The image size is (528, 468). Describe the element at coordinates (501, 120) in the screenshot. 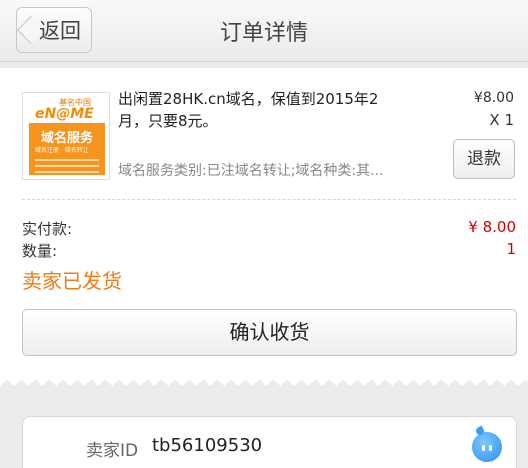

I see `item-quantity: X 1` at that location.